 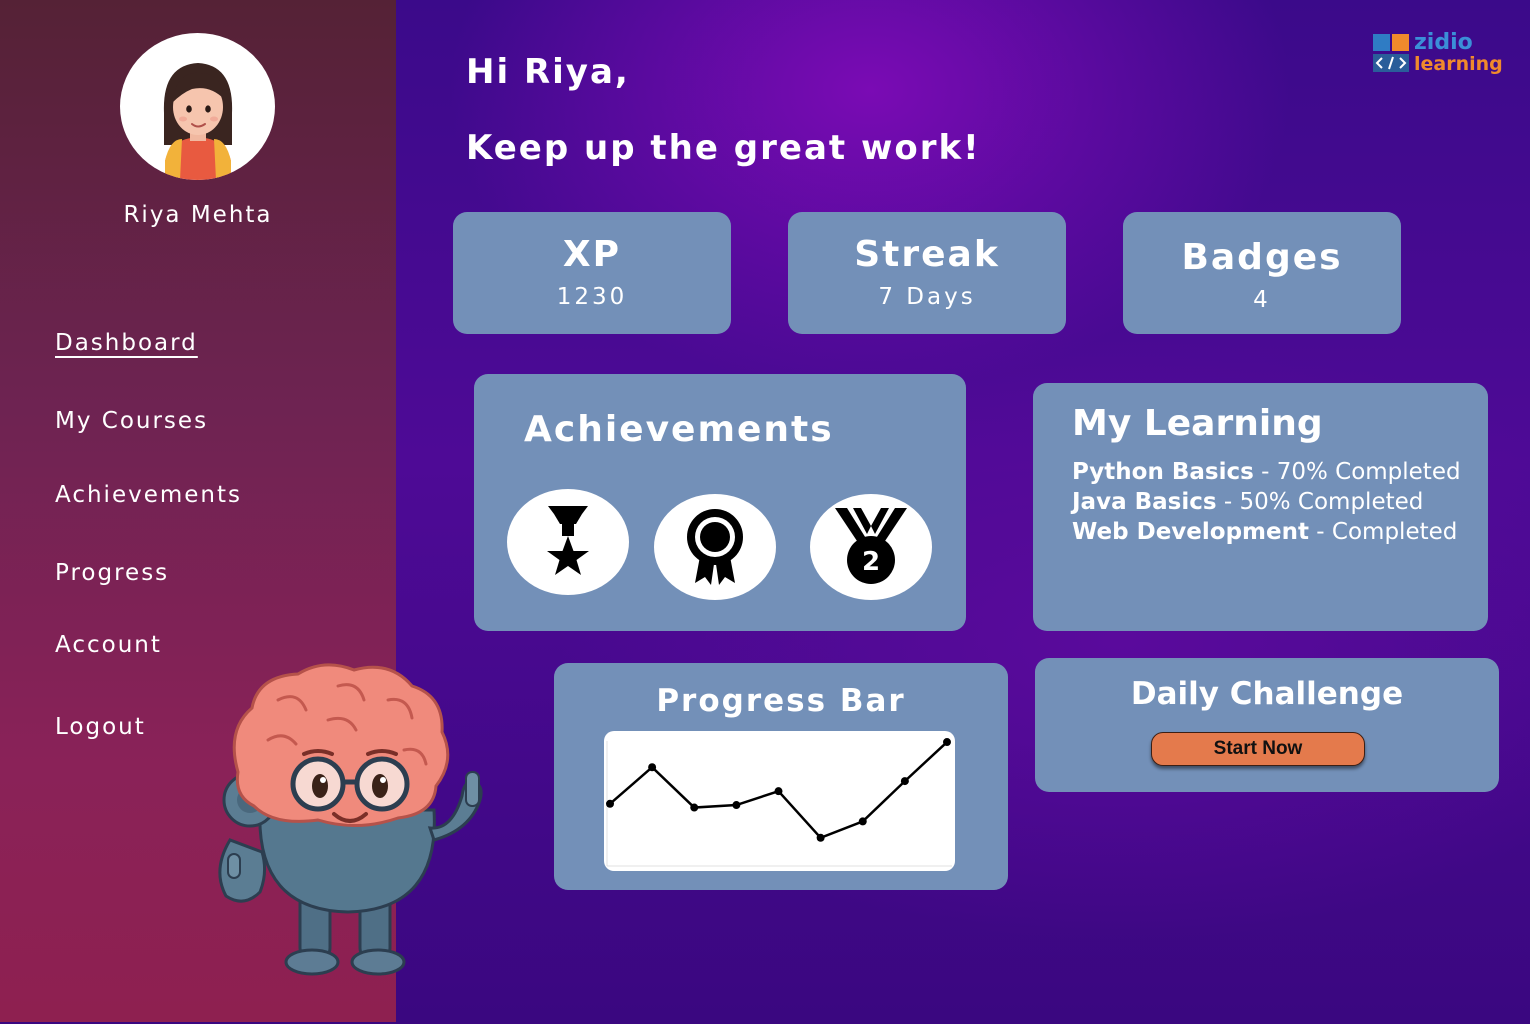 I want to click on start-now-button: Start Now, so click(x=1258, y=749).